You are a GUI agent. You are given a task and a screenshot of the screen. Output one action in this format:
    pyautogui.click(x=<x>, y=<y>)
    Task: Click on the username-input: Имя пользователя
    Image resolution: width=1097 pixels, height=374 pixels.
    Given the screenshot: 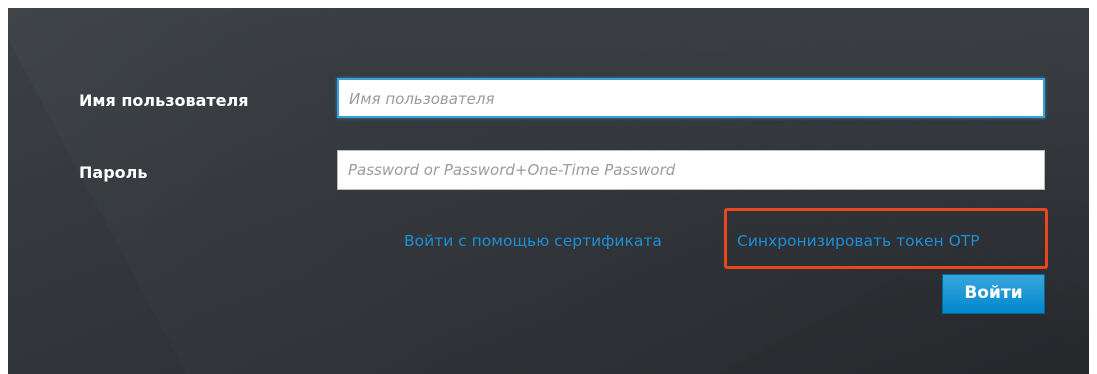 What is the action you would take?
    pyautogui.click(x=691, y=98)
    